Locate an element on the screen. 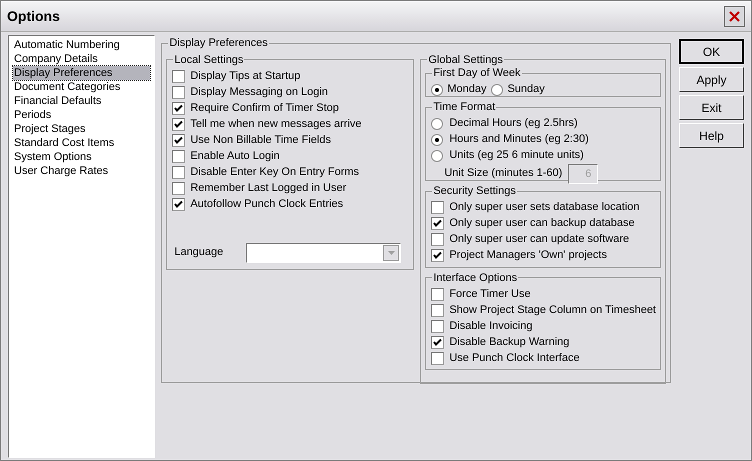 Image resolution: width=752 pixels, height=461 pixels. group-title: Global Settings is located at coordinates (465, 60).